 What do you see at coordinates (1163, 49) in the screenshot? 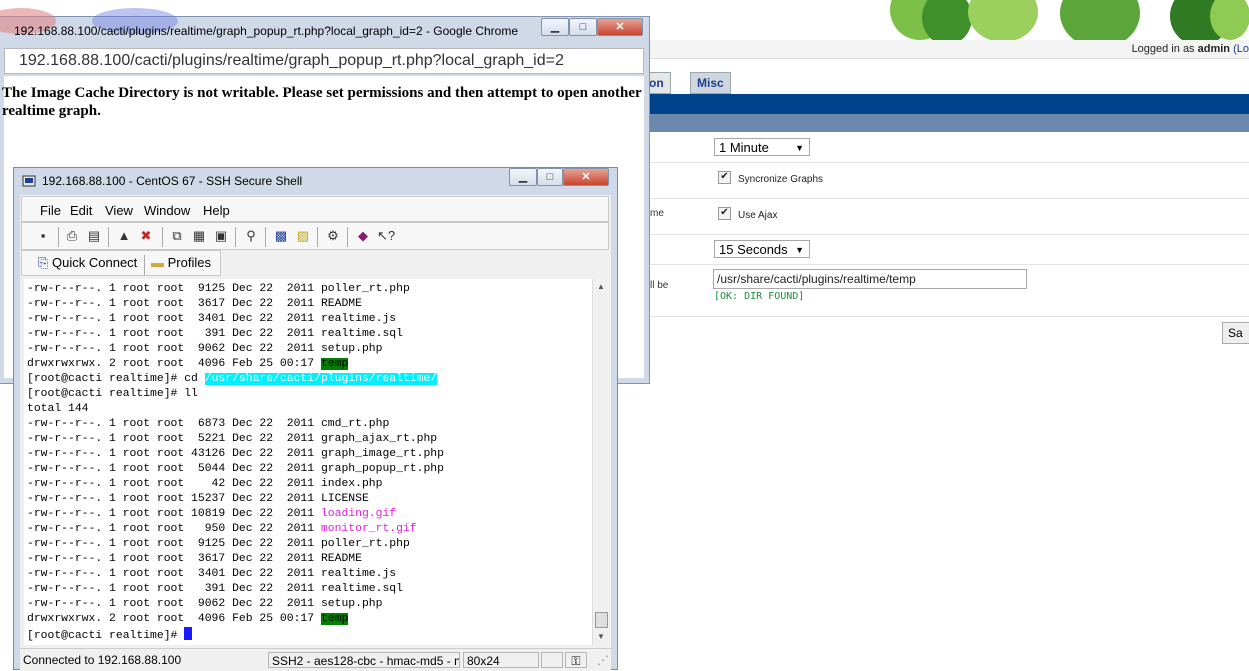
I see `logged-in-text: Logged in as` at bounding box center [1163, 49].